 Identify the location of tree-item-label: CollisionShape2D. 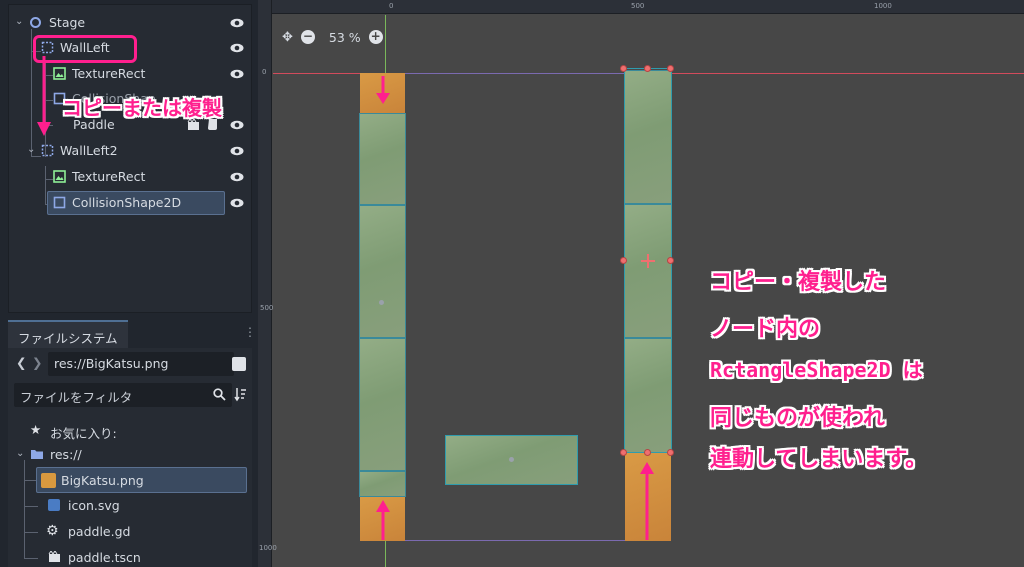
(127, 202).